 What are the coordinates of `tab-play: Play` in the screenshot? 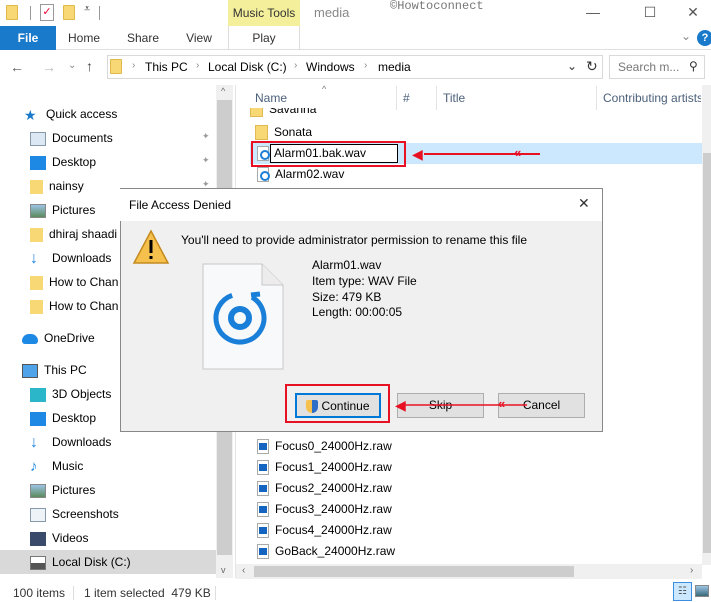 It's located at (264, 38).